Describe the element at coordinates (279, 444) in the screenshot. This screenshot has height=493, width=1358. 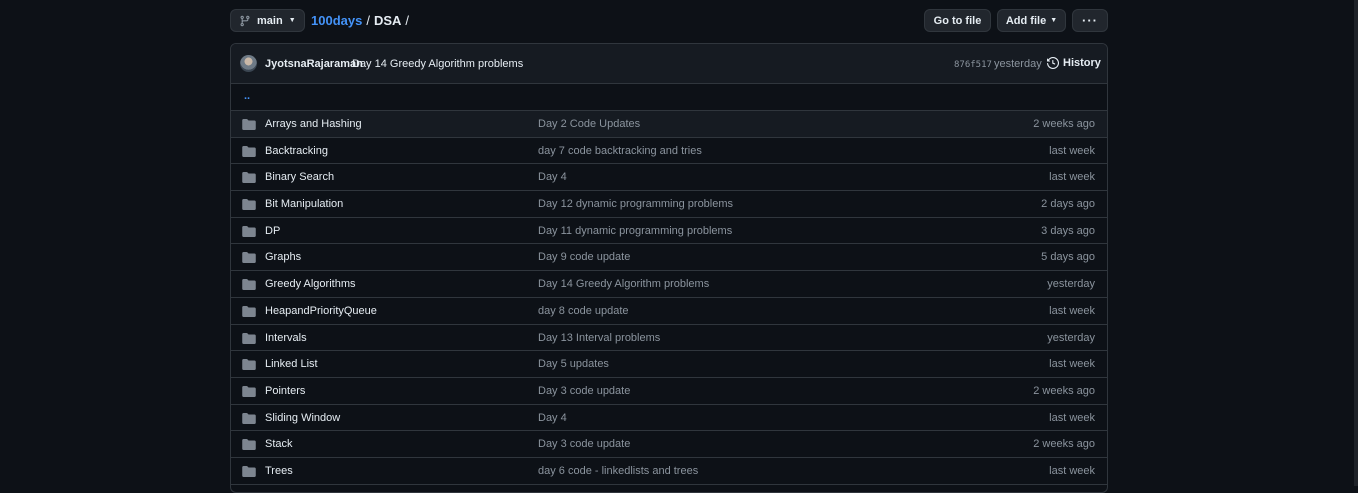
I see `file-name-link: Stack` at that location.